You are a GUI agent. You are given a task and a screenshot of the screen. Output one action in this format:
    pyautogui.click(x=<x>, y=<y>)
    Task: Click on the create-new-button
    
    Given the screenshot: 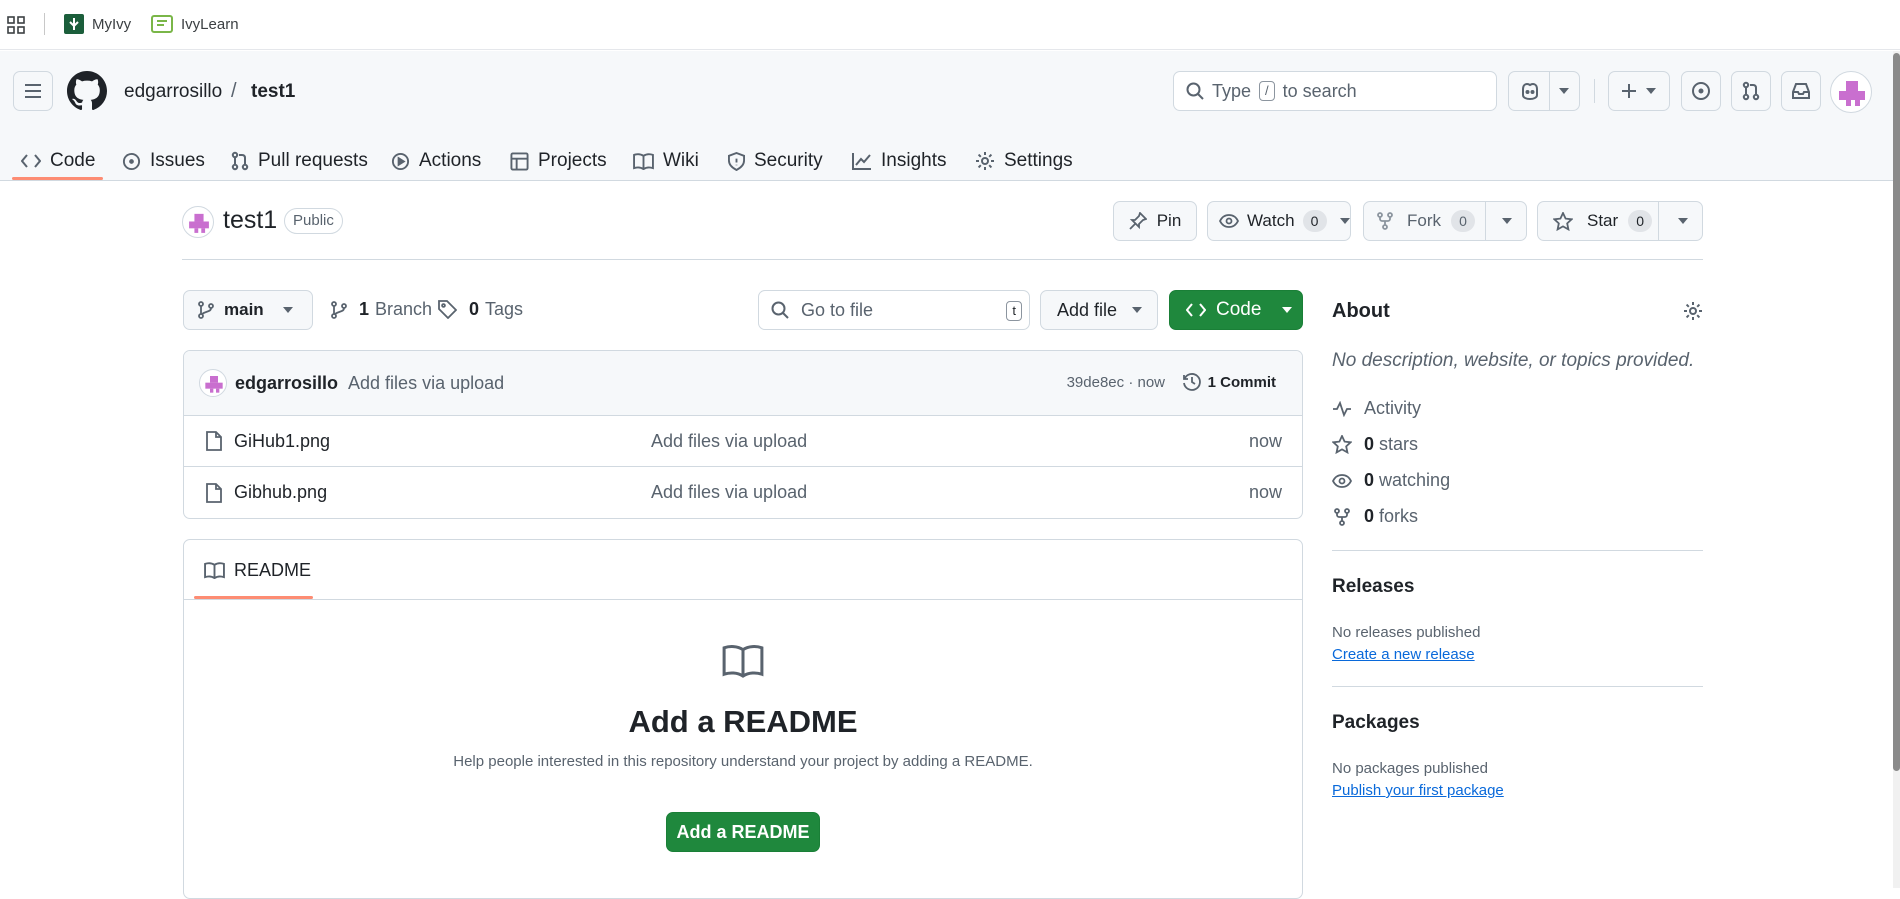 What is the action you would take?
    pyautogui.click(x=1639, y=91)
    